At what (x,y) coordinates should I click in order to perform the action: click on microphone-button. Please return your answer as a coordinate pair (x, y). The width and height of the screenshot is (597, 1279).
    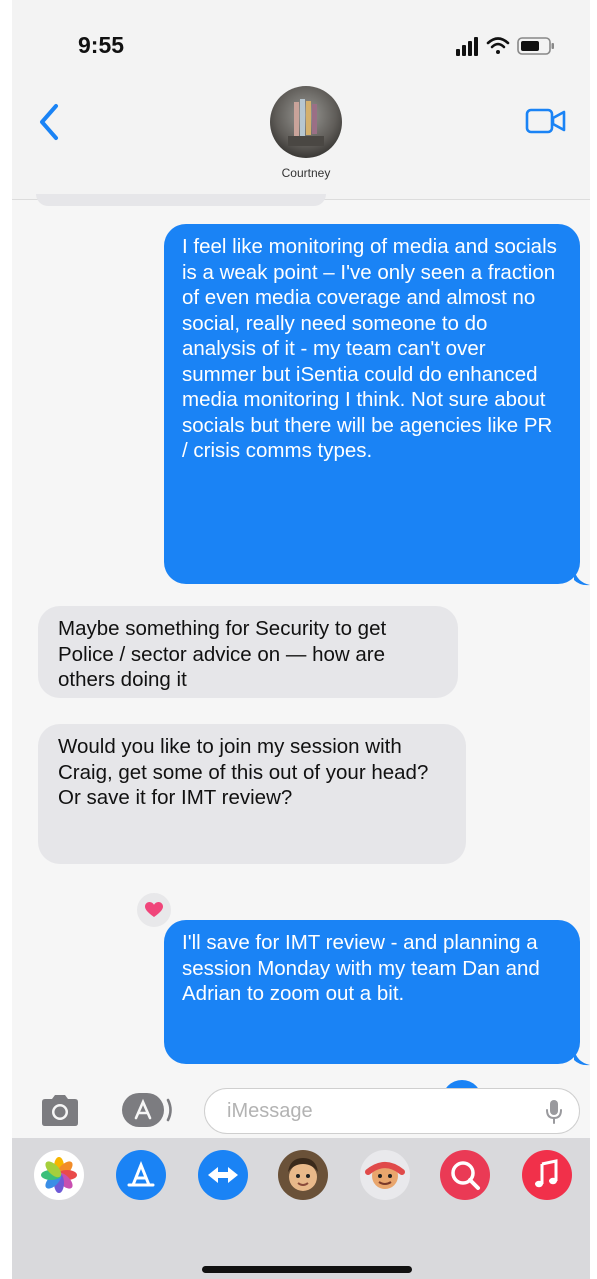
    Looking at the image, I should click on (554, 1112).